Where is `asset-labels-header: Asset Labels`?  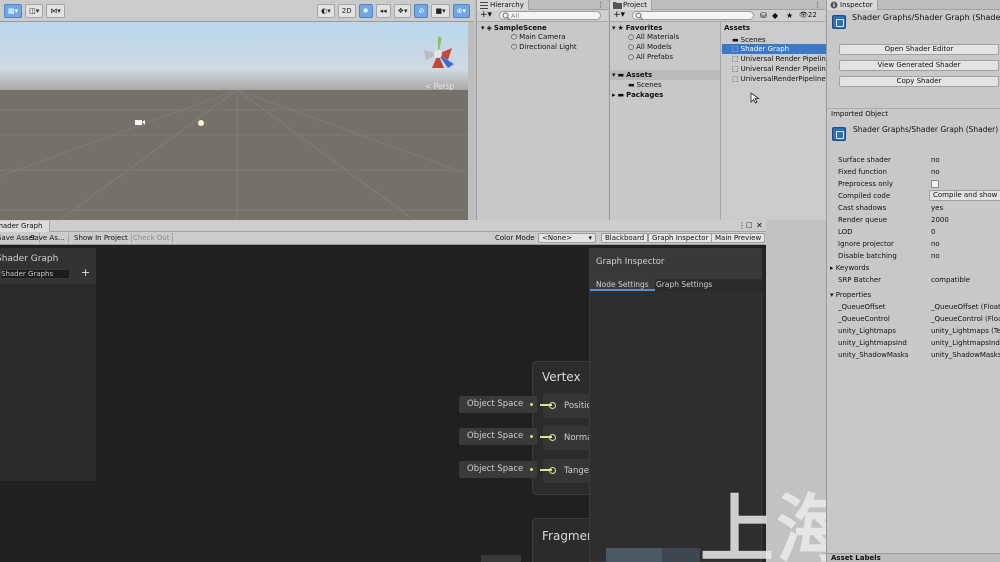 asset-labels-header: Asset Labels is located at coordinates (913, 557).